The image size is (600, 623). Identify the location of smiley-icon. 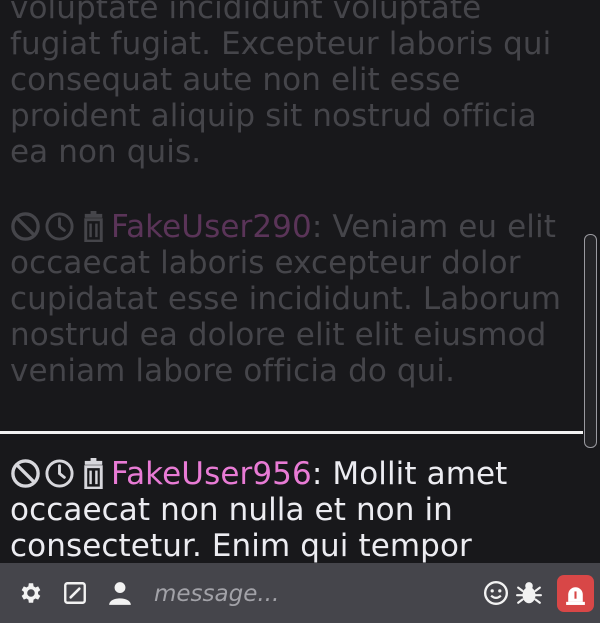
(496, 593).